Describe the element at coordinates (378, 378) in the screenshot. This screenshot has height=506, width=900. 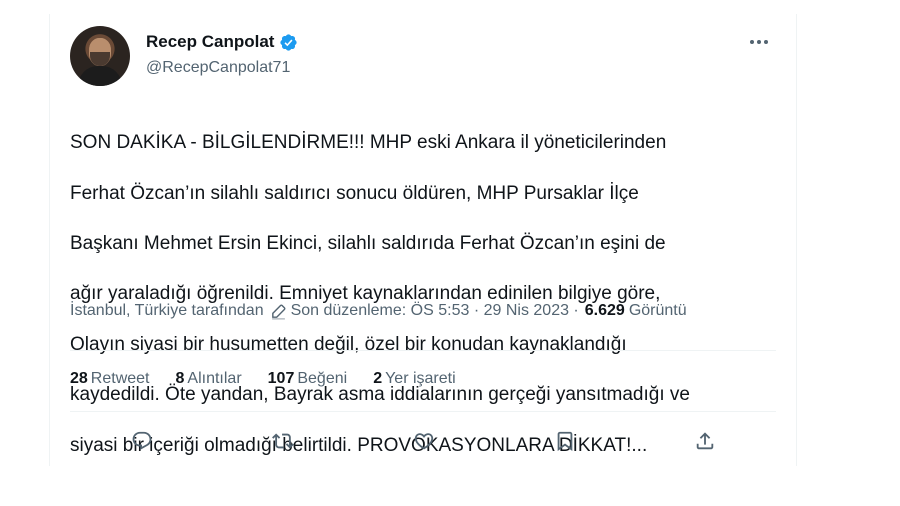
I see `bookmarks-count: 2` at that location.